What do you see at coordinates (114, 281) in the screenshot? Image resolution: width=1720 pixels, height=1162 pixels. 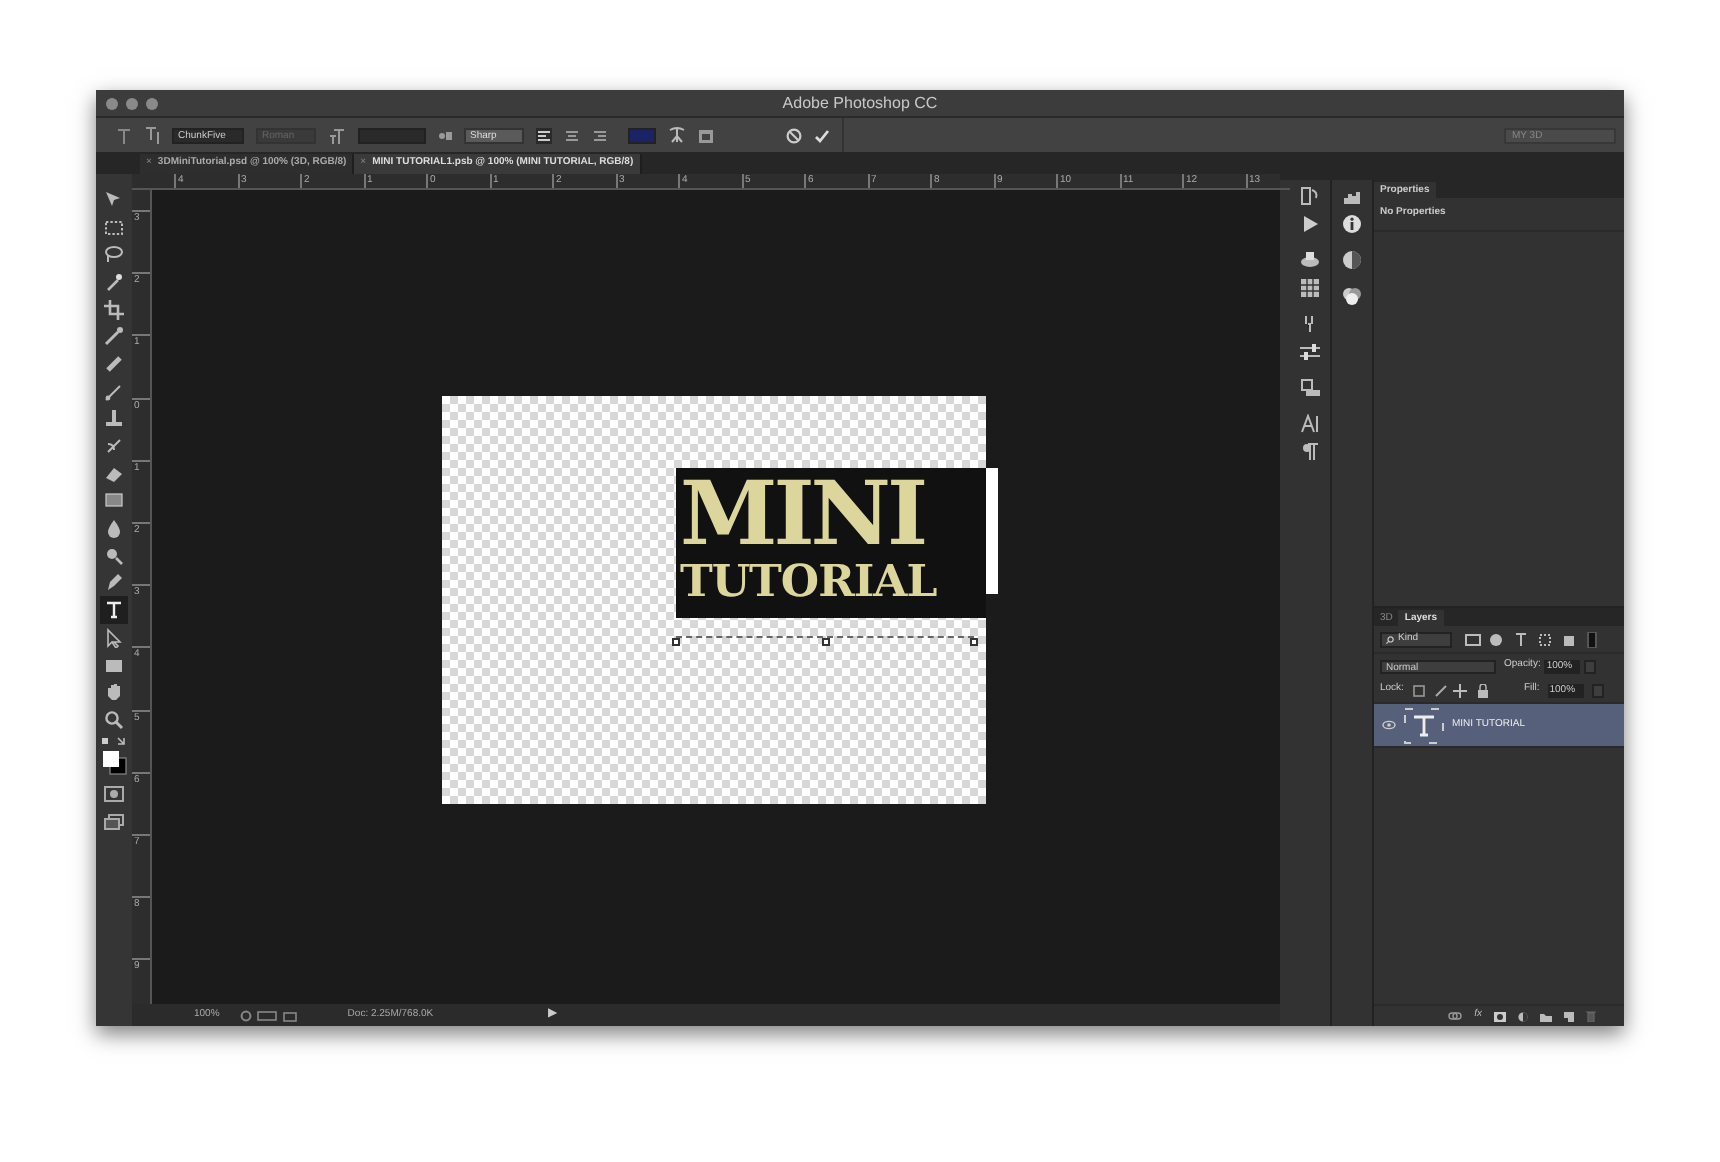 I see `magic-wand-icon` at bounding box center [114, 281].